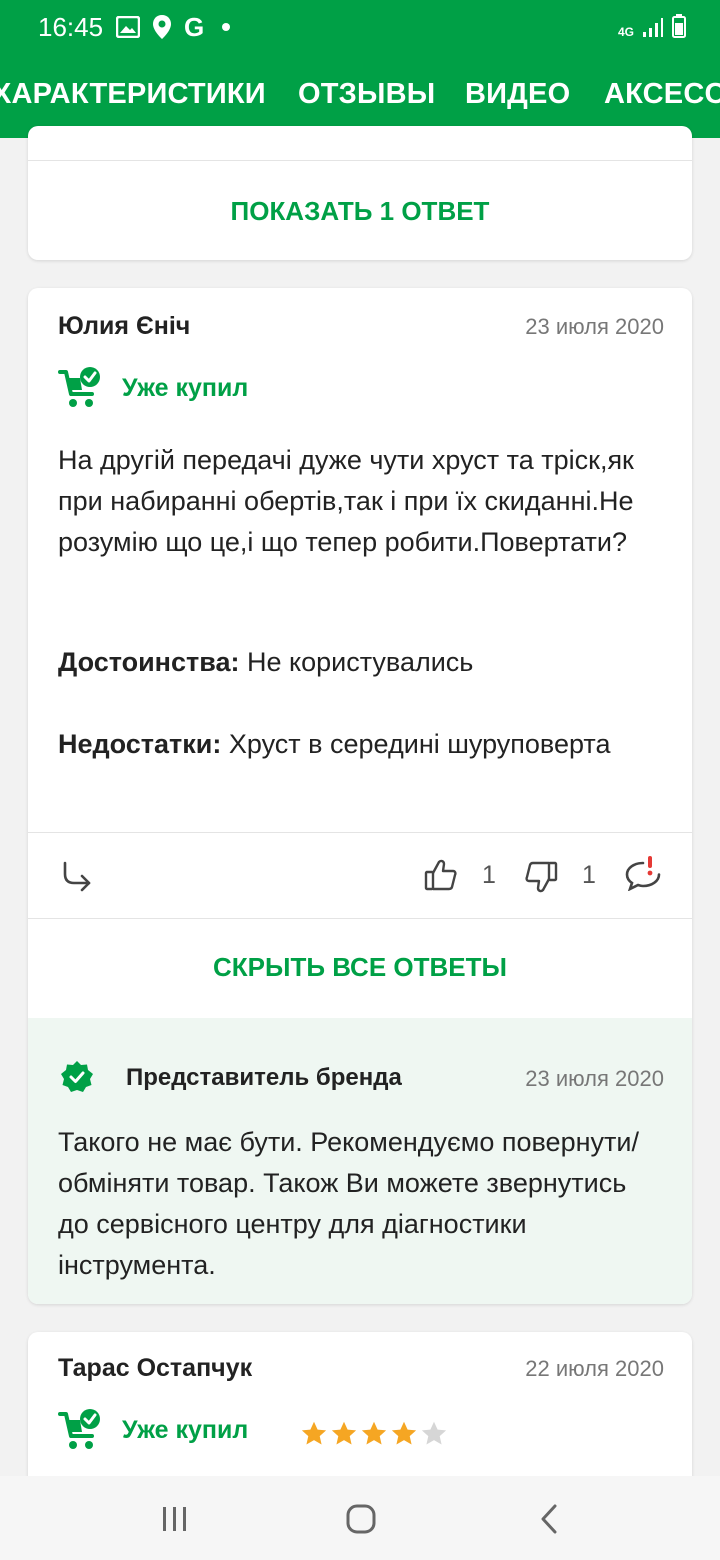  I want to click on reply-author: Представитель бренда, so click(264, 1077).